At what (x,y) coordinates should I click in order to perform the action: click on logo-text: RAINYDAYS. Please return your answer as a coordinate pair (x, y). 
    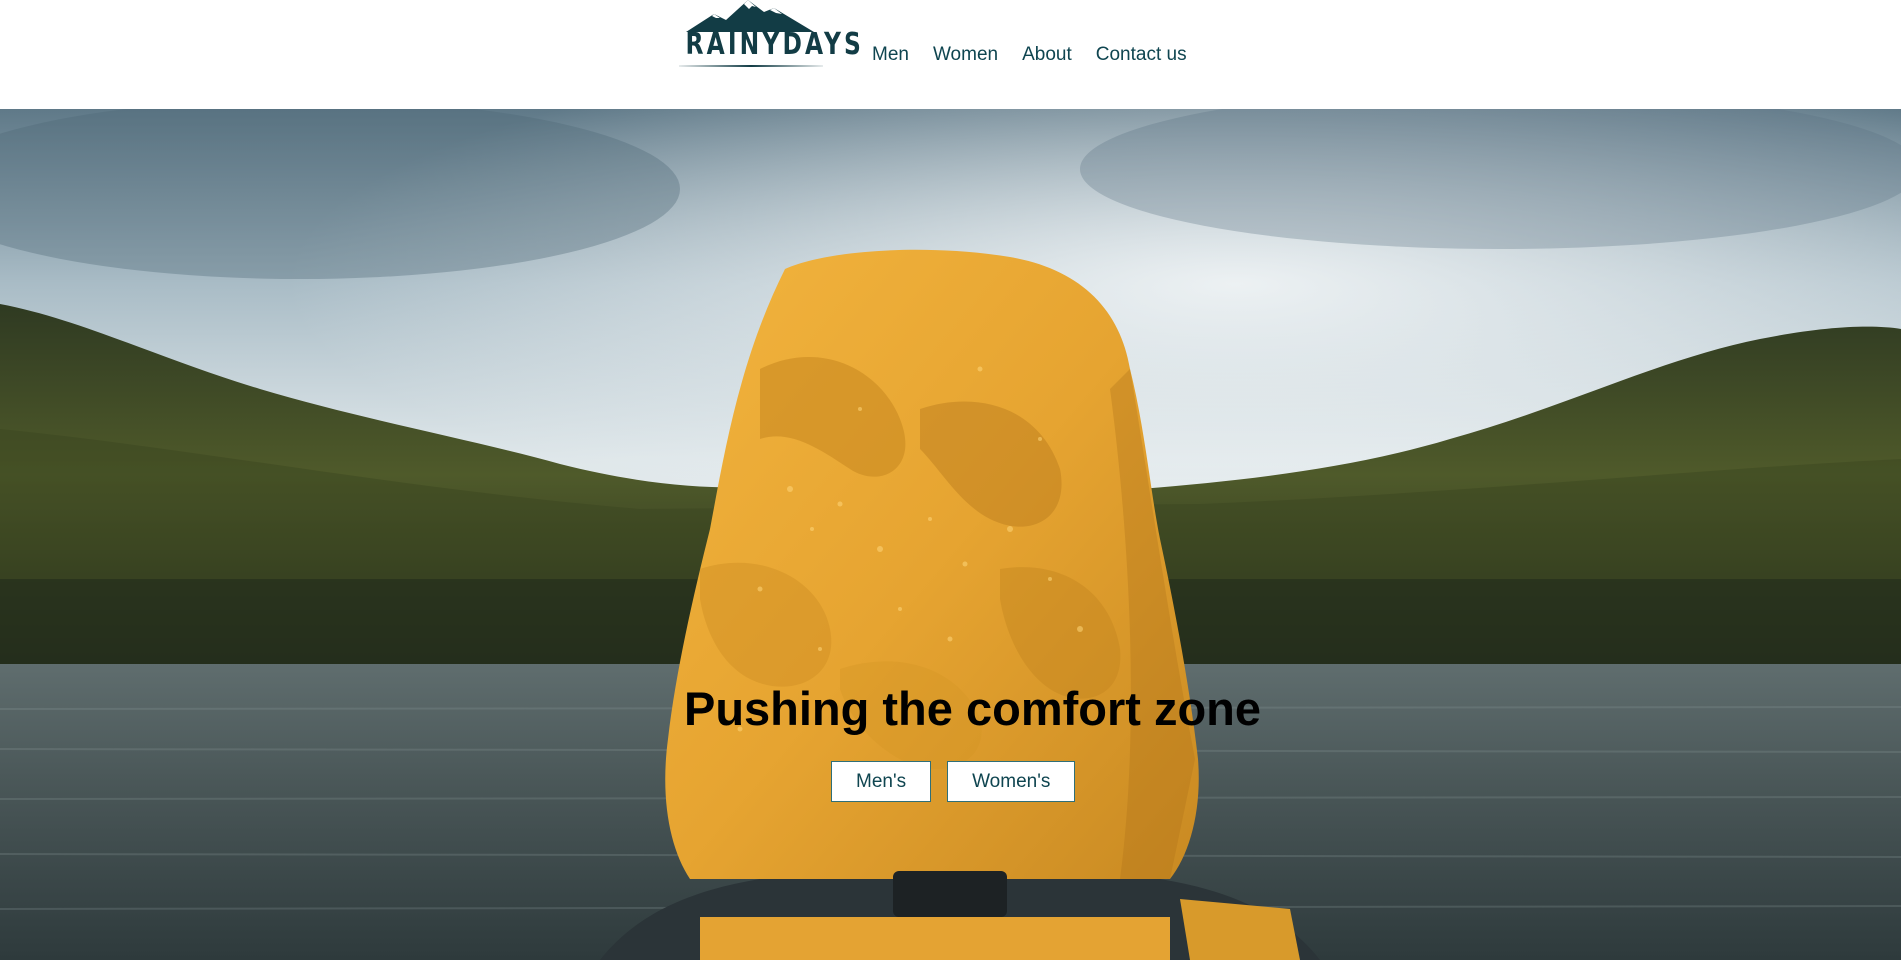
    Looking at the image, I should click on (775, 44).